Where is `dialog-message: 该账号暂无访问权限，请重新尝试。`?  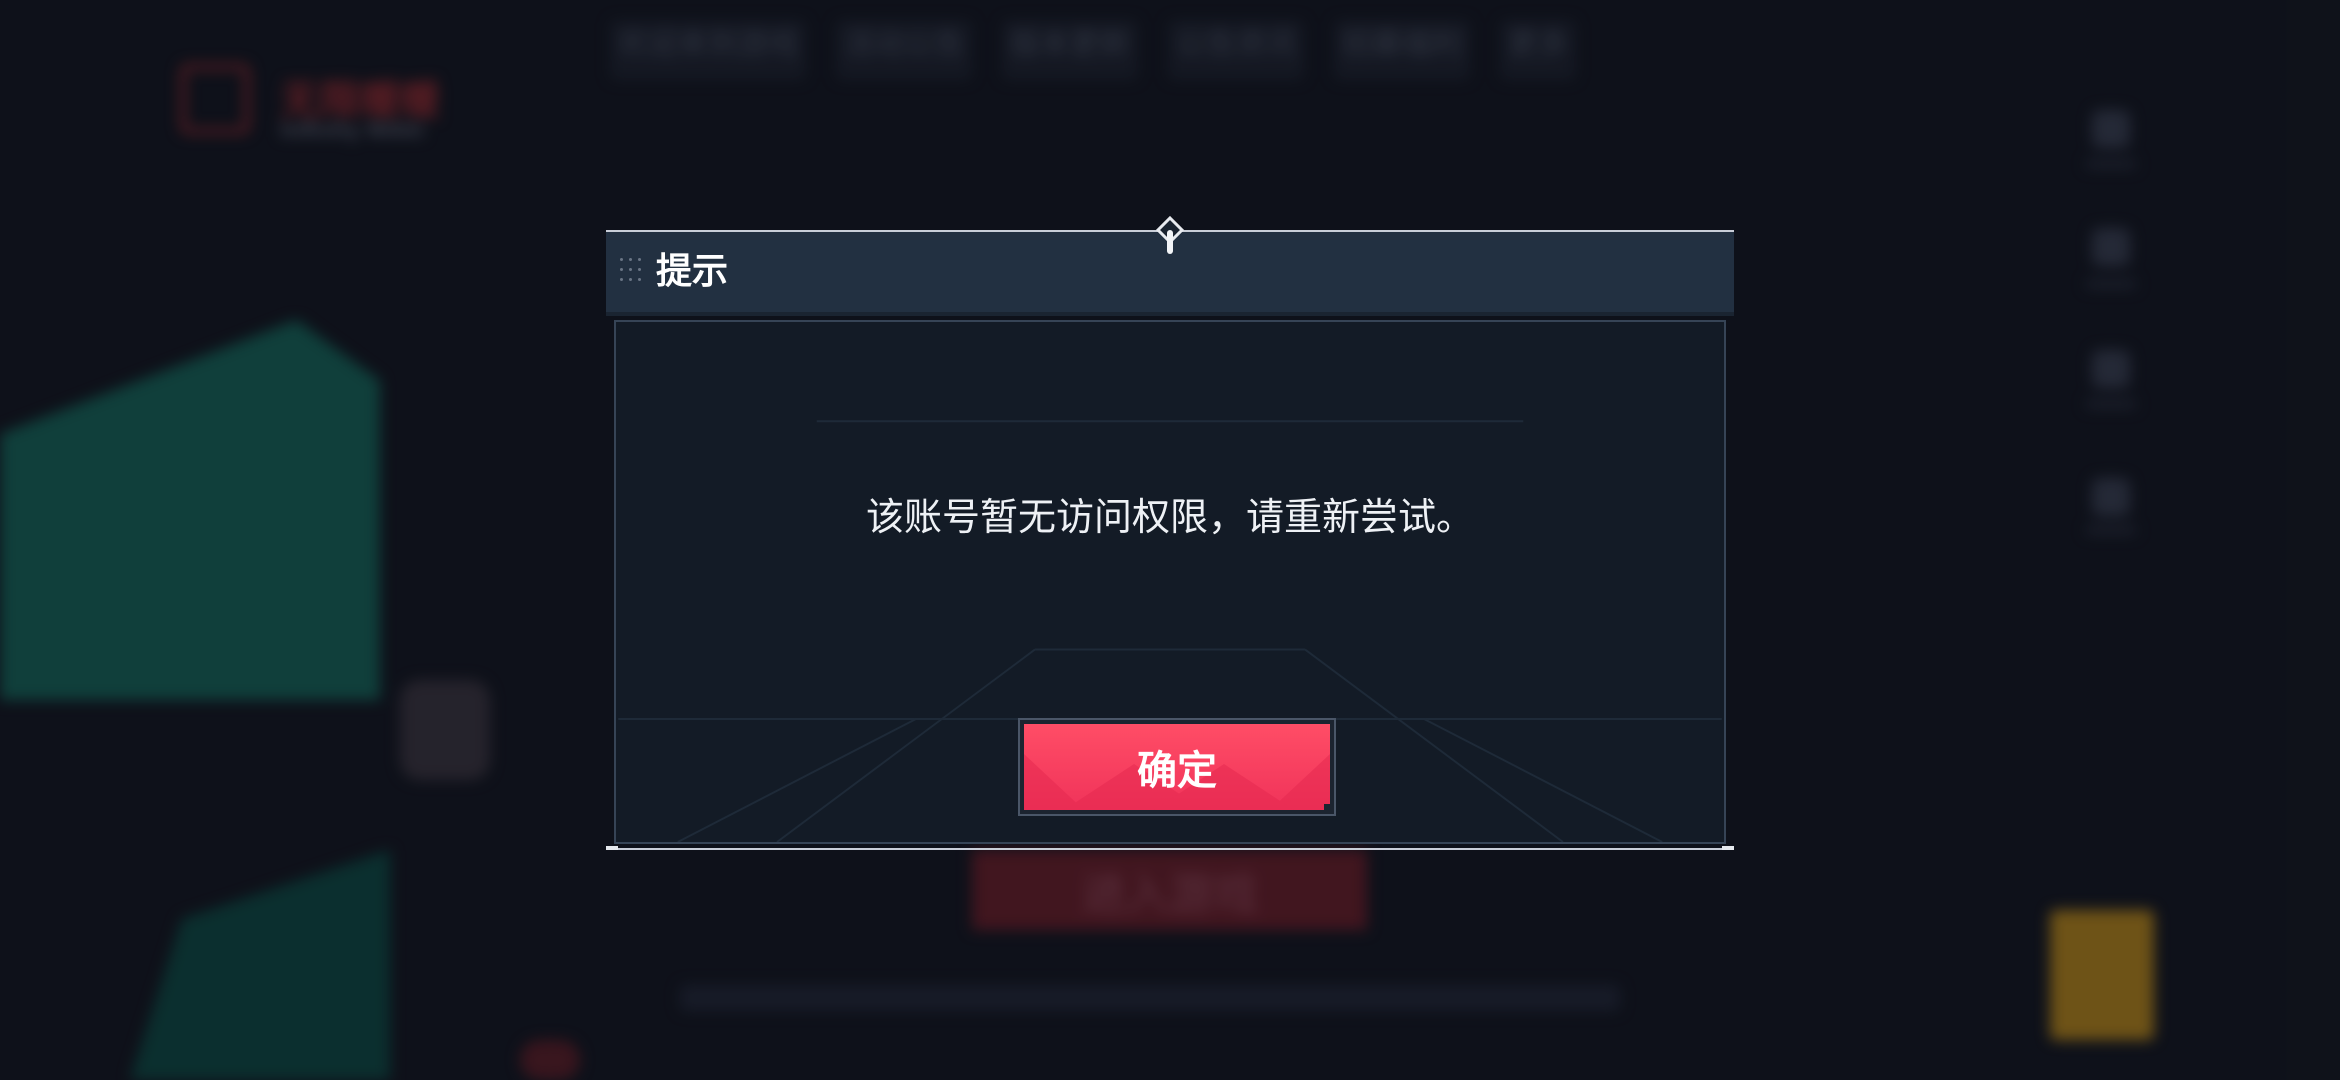
dialog-message: 该账号暂无访问权限，请重新尝试。 is located at coordinates (1169, 517).